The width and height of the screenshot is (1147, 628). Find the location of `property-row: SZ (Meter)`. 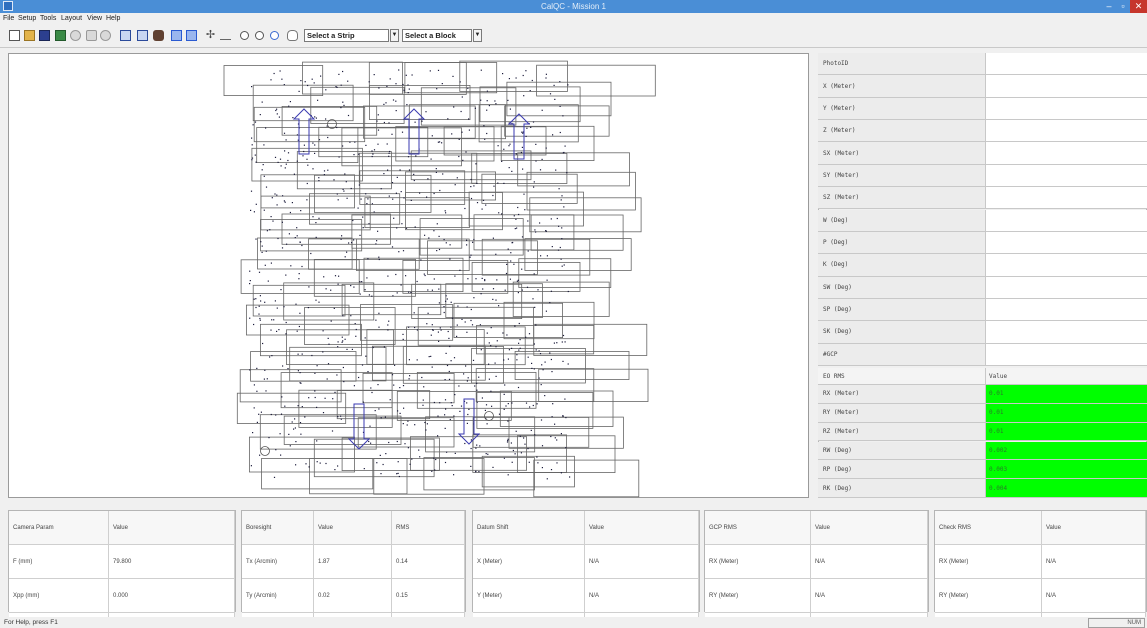

property-row: SZ (Meter) is located at coordinates (982, 198).